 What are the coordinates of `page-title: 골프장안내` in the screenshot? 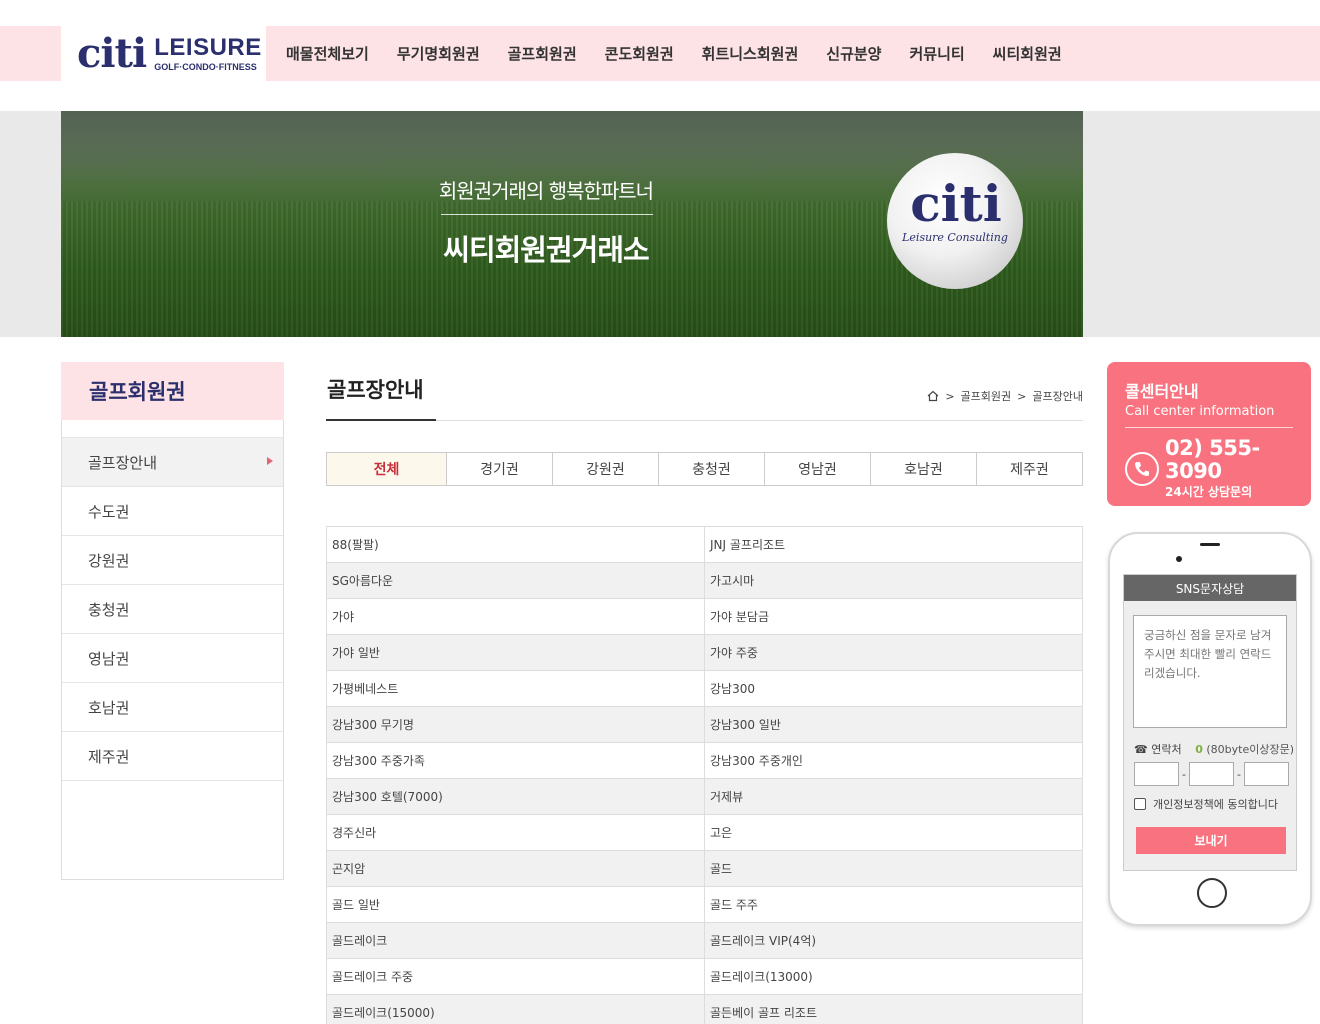 It's located at (375, 390).